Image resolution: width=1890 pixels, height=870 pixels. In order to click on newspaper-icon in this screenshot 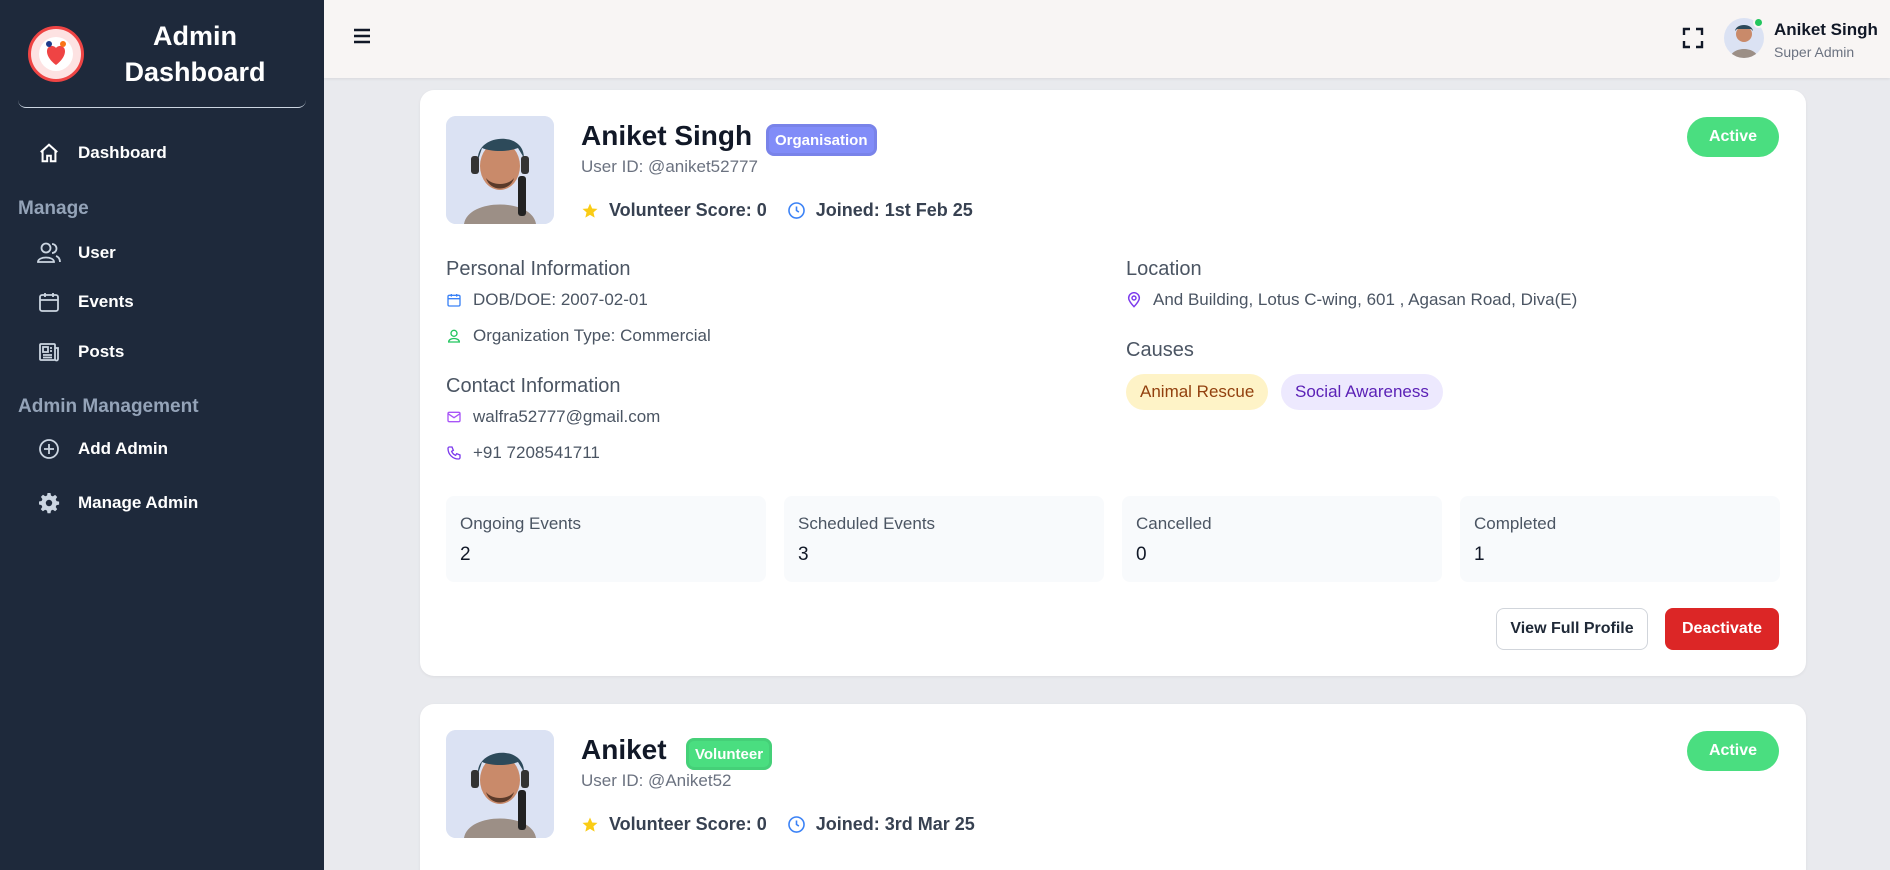, I will do `click(49, 352)`.